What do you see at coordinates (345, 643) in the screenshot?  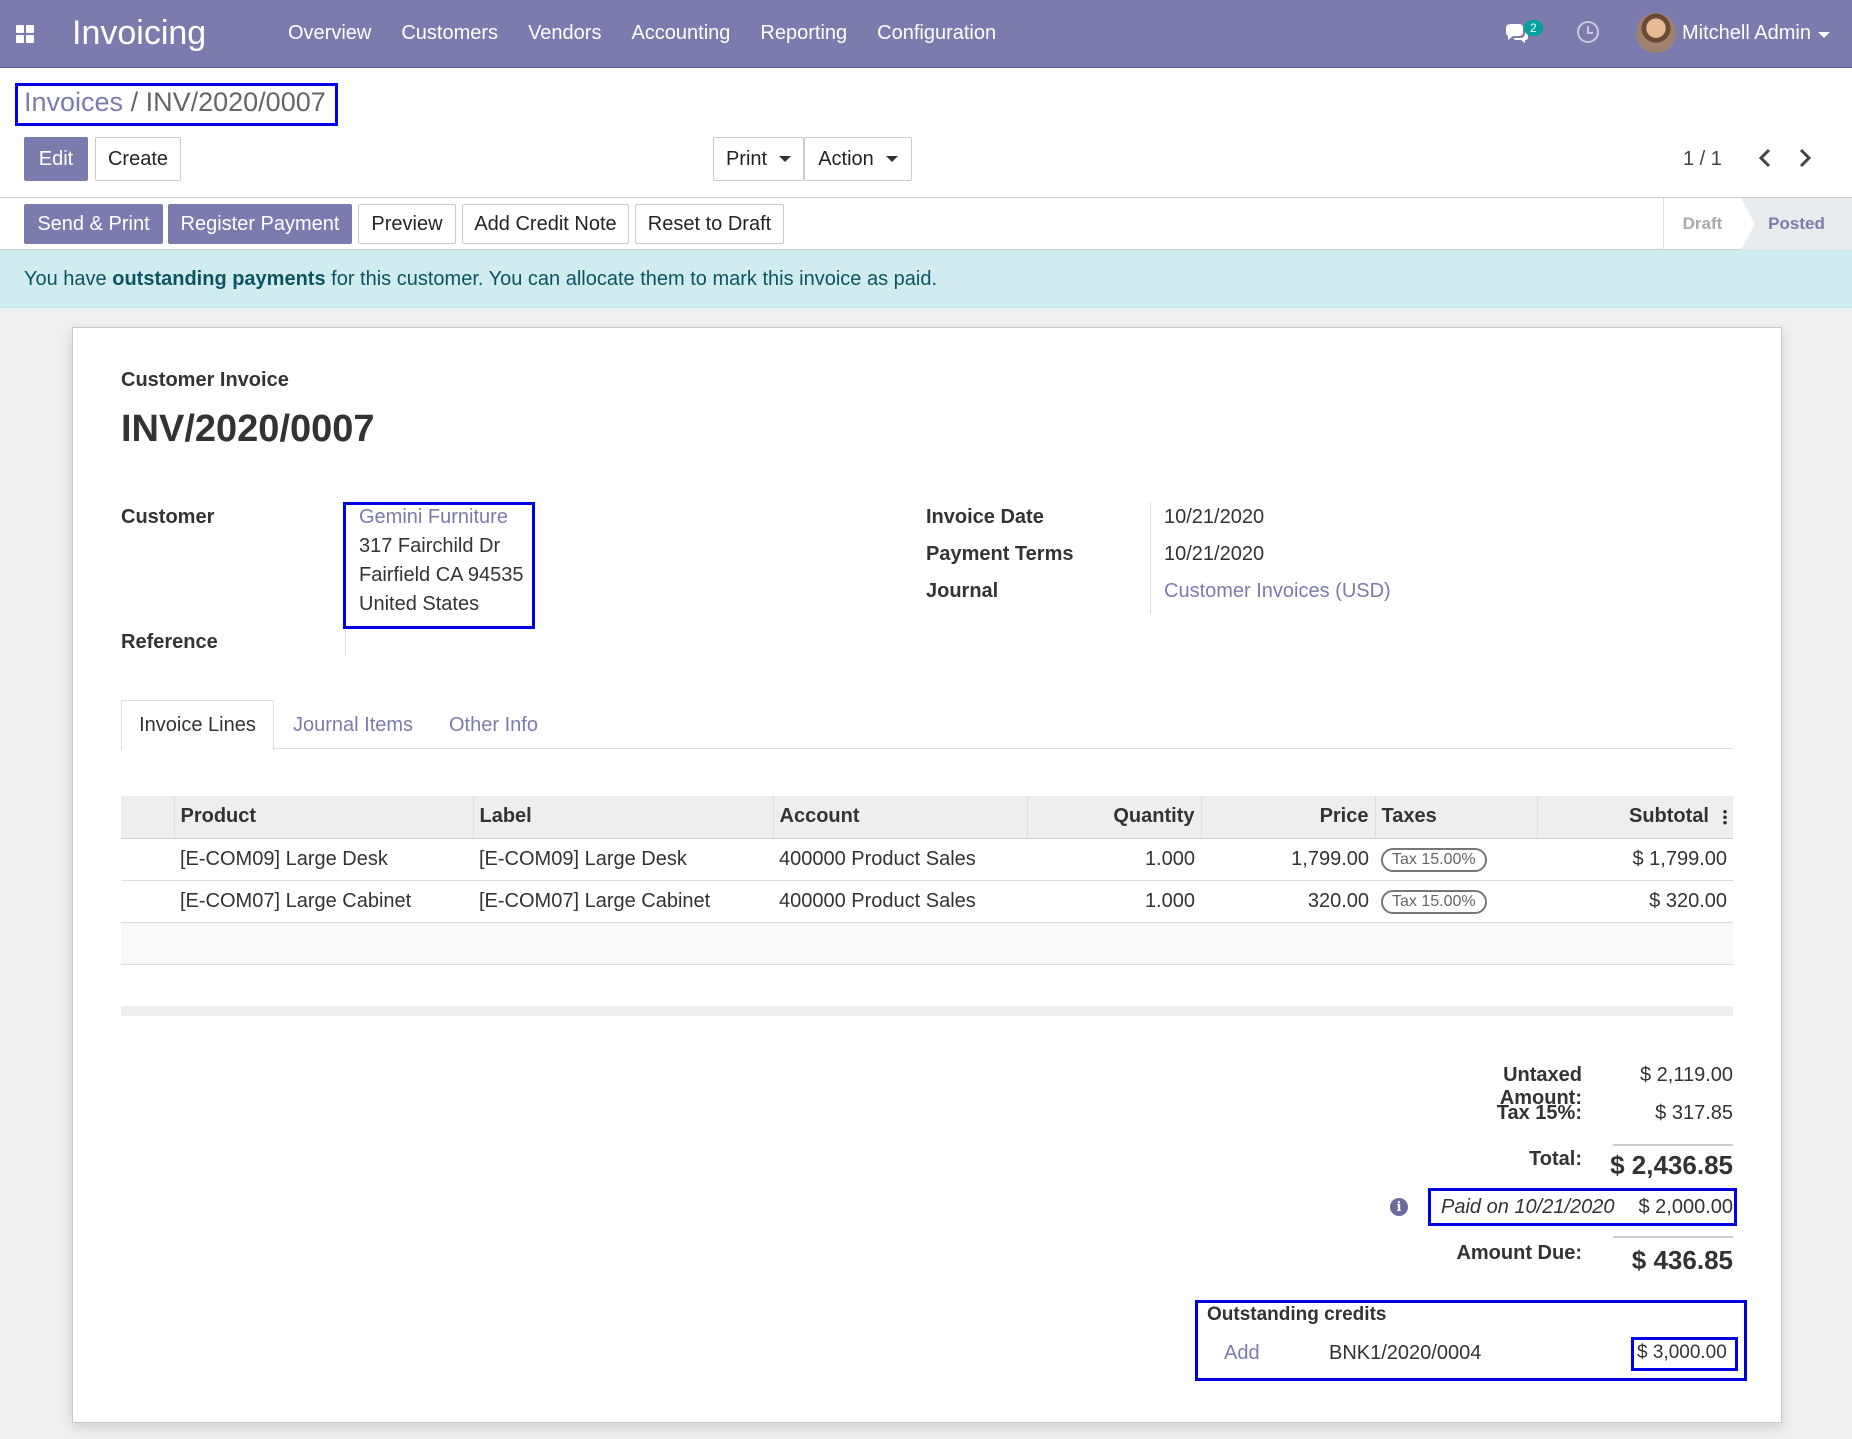 I see `reference-field` at bounding box center [345, 643].